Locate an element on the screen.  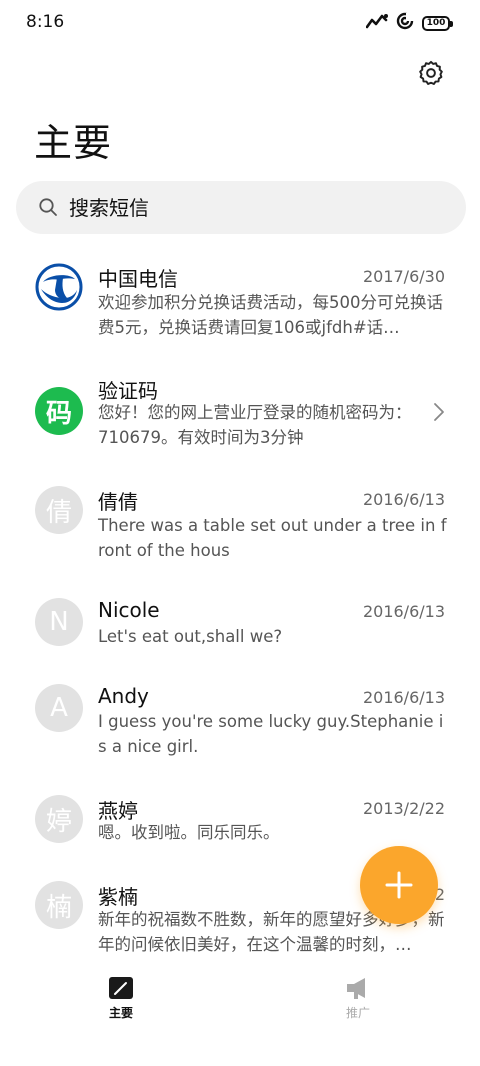
wifi-icon is located at coordinates (405, 23).